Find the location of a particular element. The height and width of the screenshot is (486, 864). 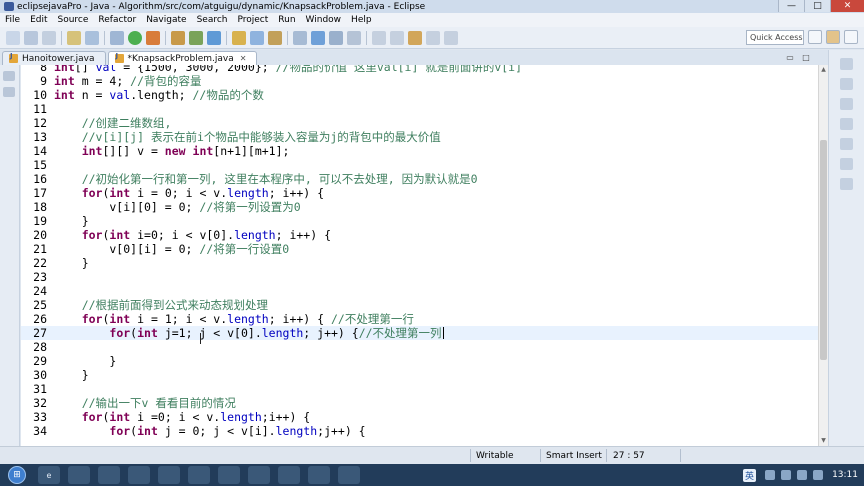

taskbar-ie-icon: e is located at coordinates (49, 475).